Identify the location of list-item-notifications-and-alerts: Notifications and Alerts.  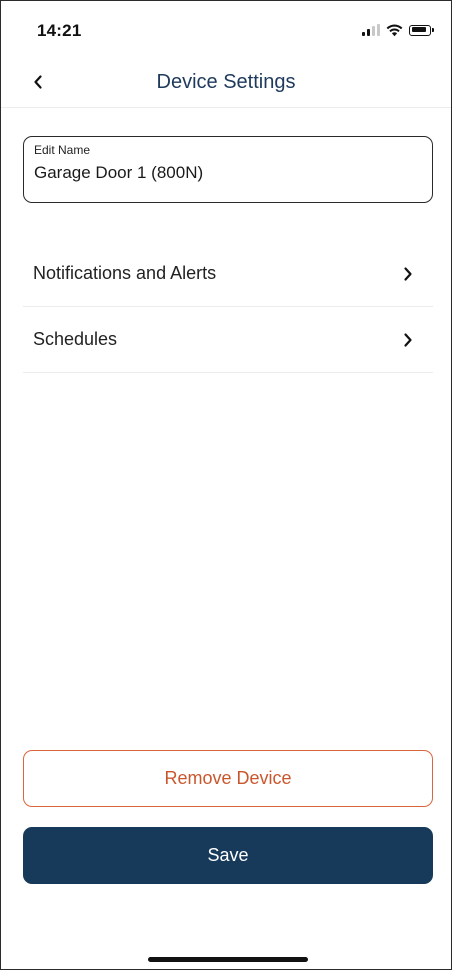
(228, 274).